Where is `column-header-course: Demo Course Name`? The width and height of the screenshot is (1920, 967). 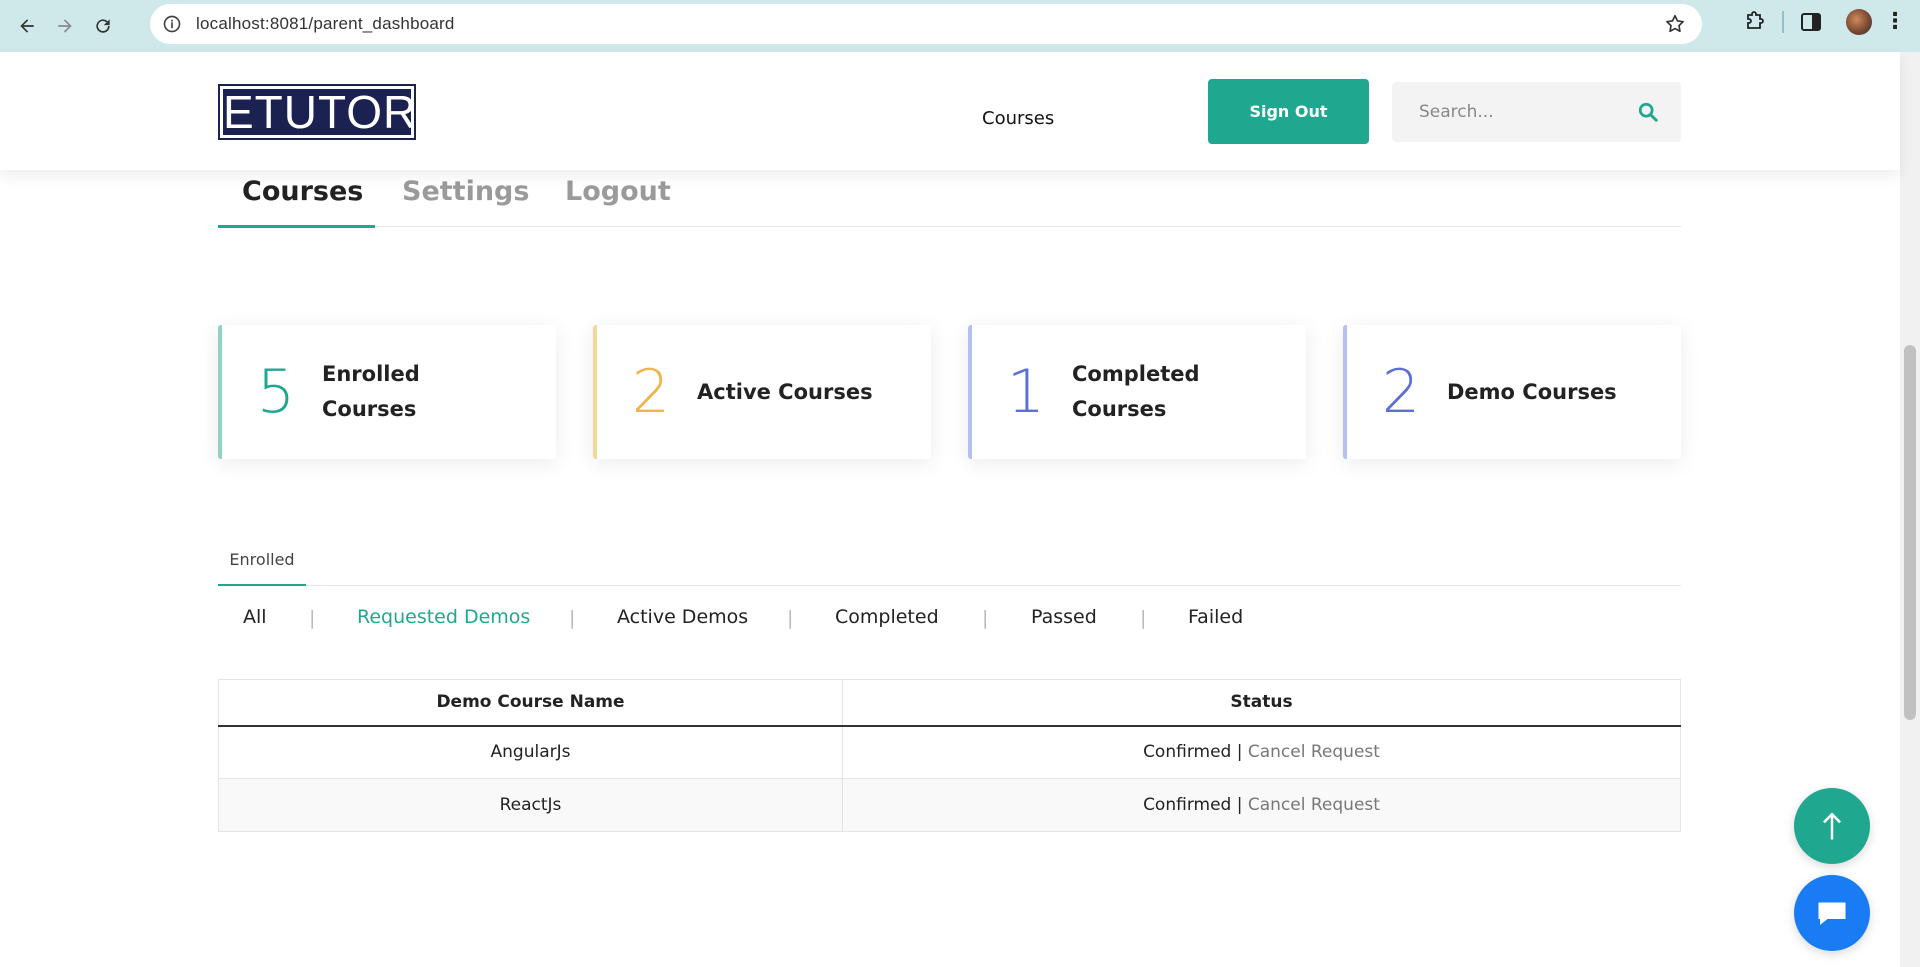
column-header-course: Demo Course Name is located at coordinates (530, 703).